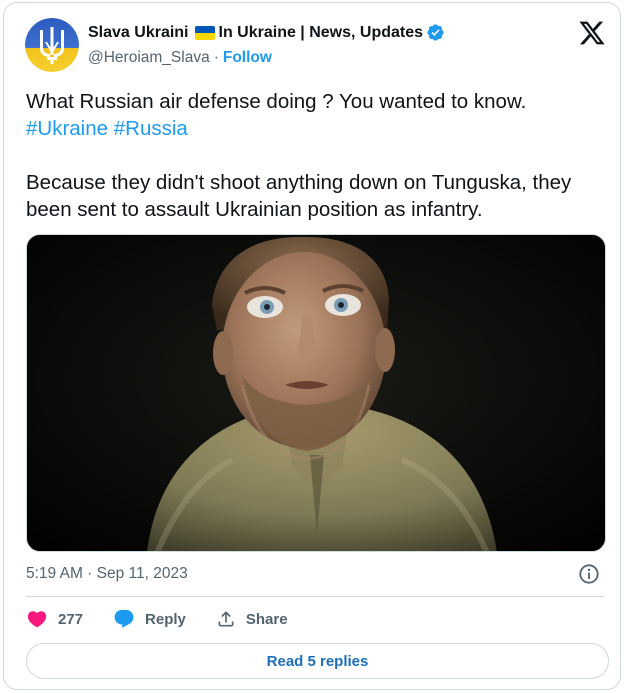 This screenshot has width=624, height=693. I want to click on reply-button: Reply, so click(149, 619).